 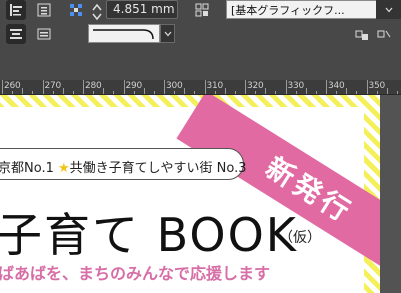 What do you see at coordinates (158, 168) in the screenshot?
I see `tagline-suffix: 共働き子育てしやすい街 No.3` at bounding box center [158, 168].